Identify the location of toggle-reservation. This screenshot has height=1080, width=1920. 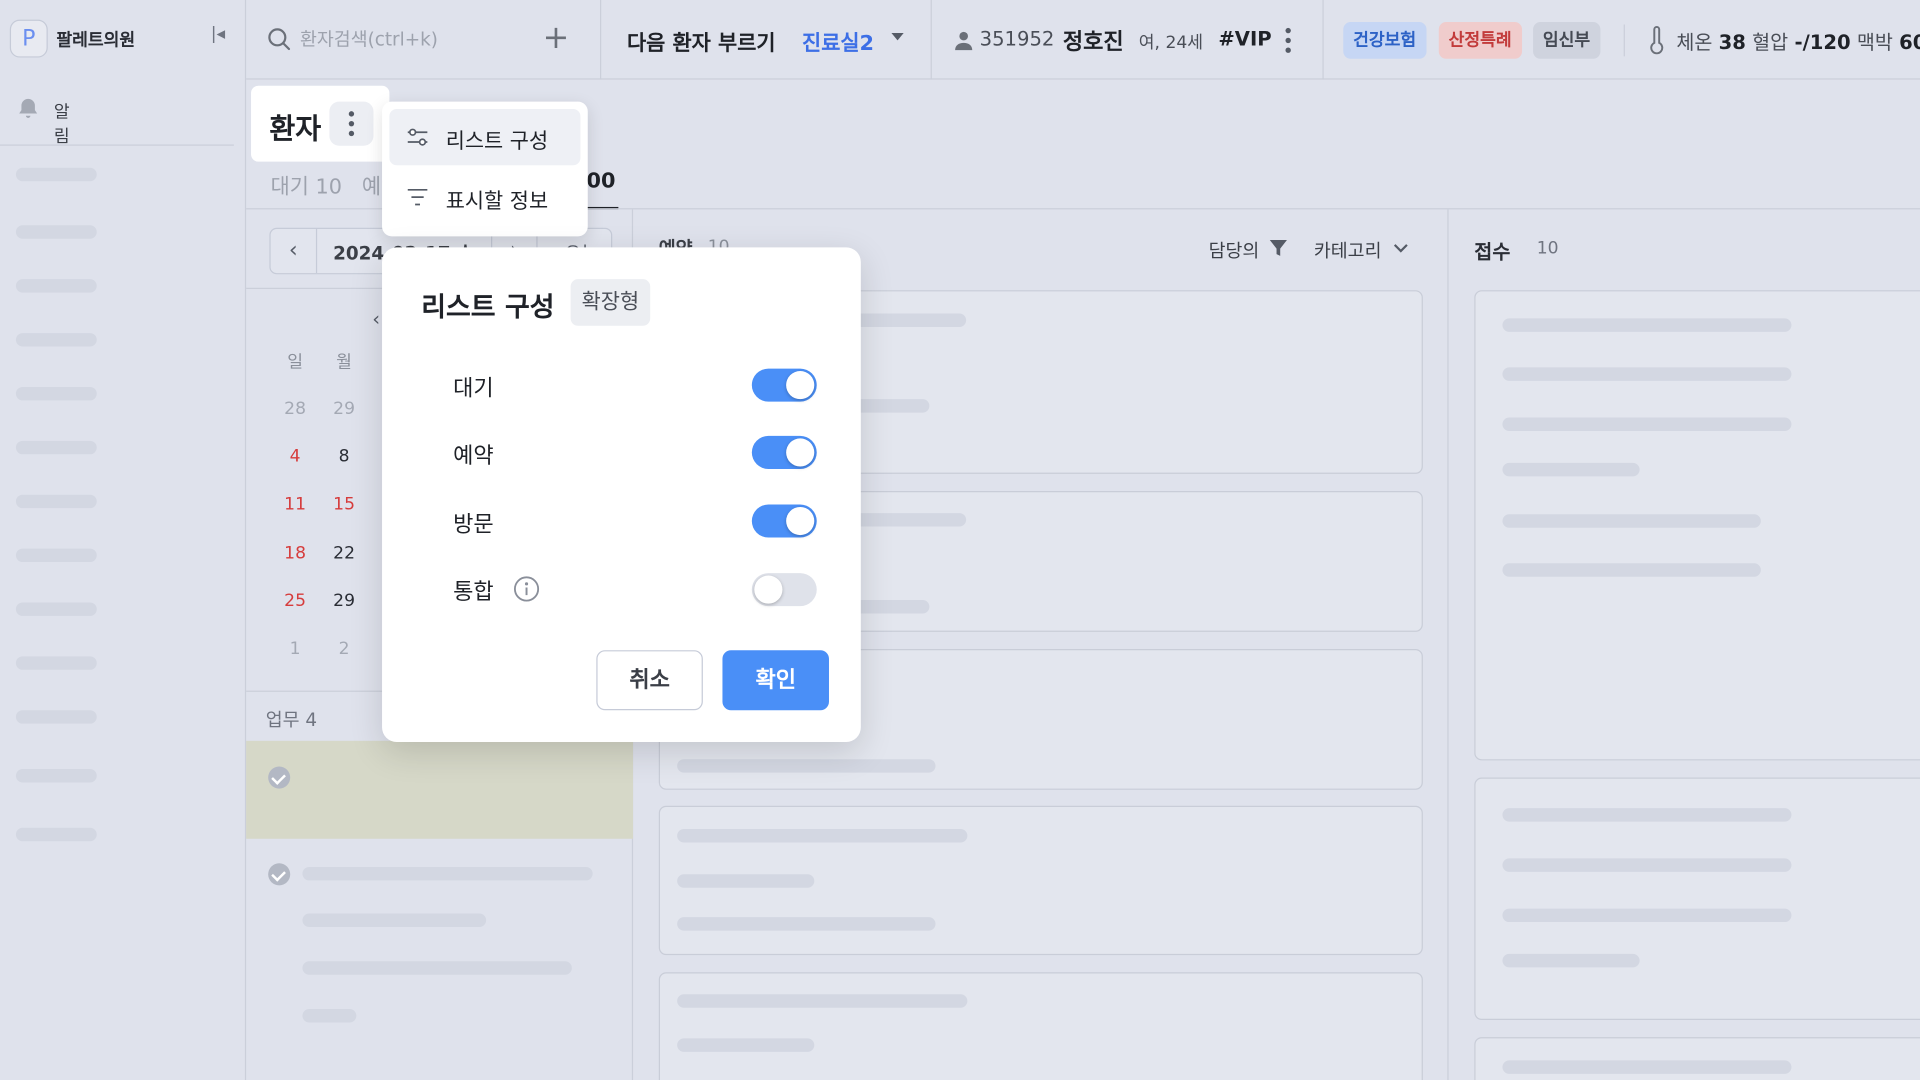
(784, 452).